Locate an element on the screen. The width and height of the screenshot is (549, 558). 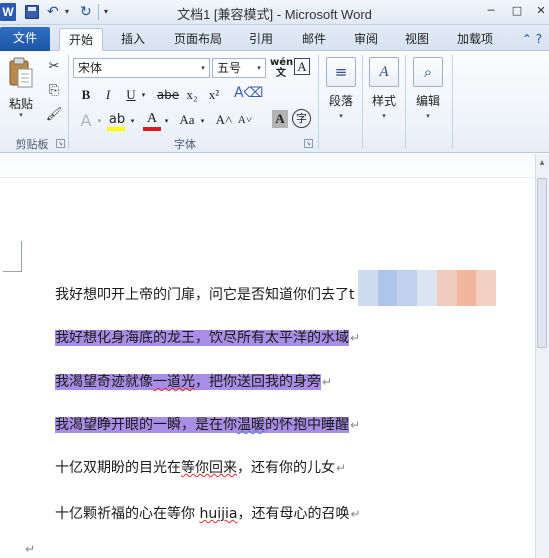
window-title: 文档1 [兼容模式] - Microsoft Word is located at coordinates (274, 14).